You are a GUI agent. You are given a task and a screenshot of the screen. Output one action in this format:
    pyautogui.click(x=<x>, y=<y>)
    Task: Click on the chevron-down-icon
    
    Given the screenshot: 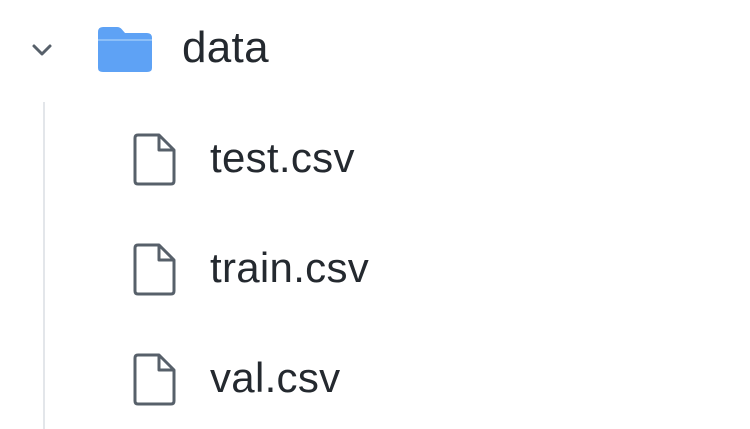 What is the action you would take?
    pyautogui.click(x=42, y=50)
    